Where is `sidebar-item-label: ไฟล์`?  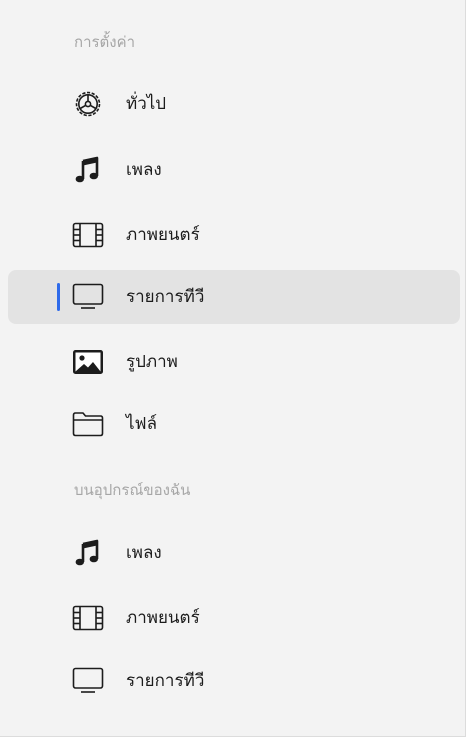
sidebar-item-label: ไฟล์ is located at coordinates (142, 424).